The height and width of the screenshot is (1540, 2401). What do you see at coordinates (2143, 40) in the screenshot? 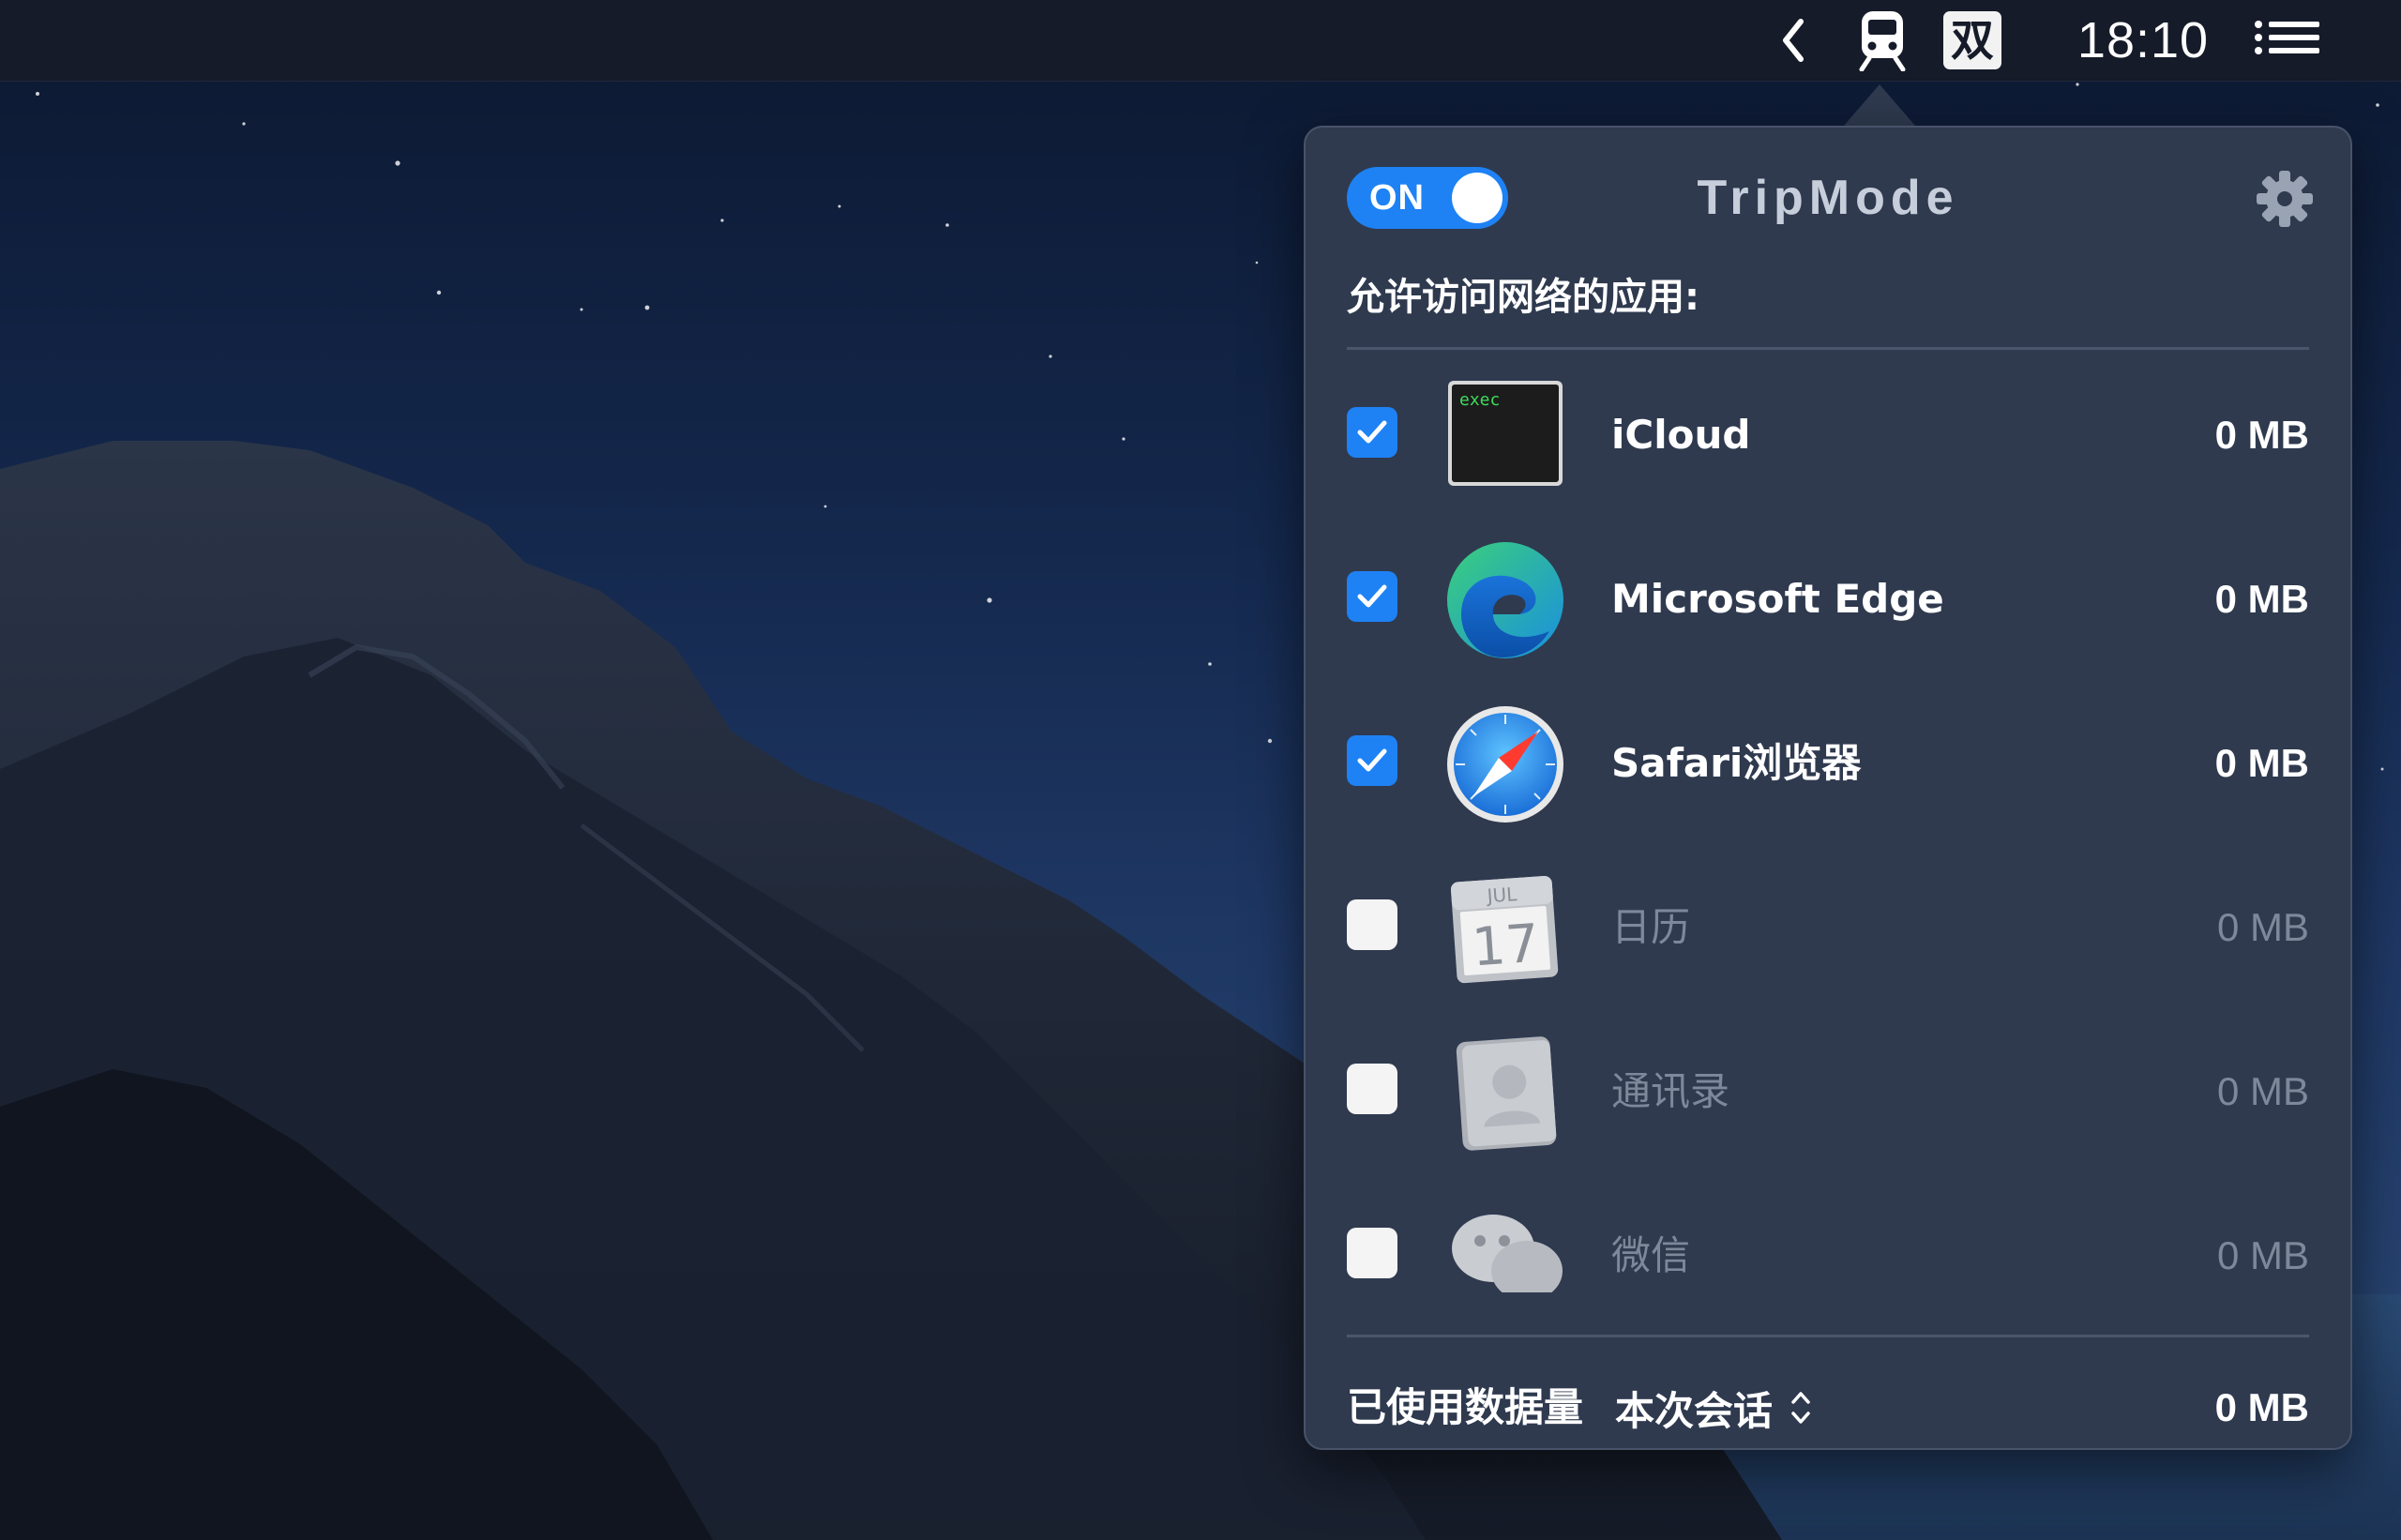
I see `menubar-clock: 18:10` at bounding box center [2143, 40].